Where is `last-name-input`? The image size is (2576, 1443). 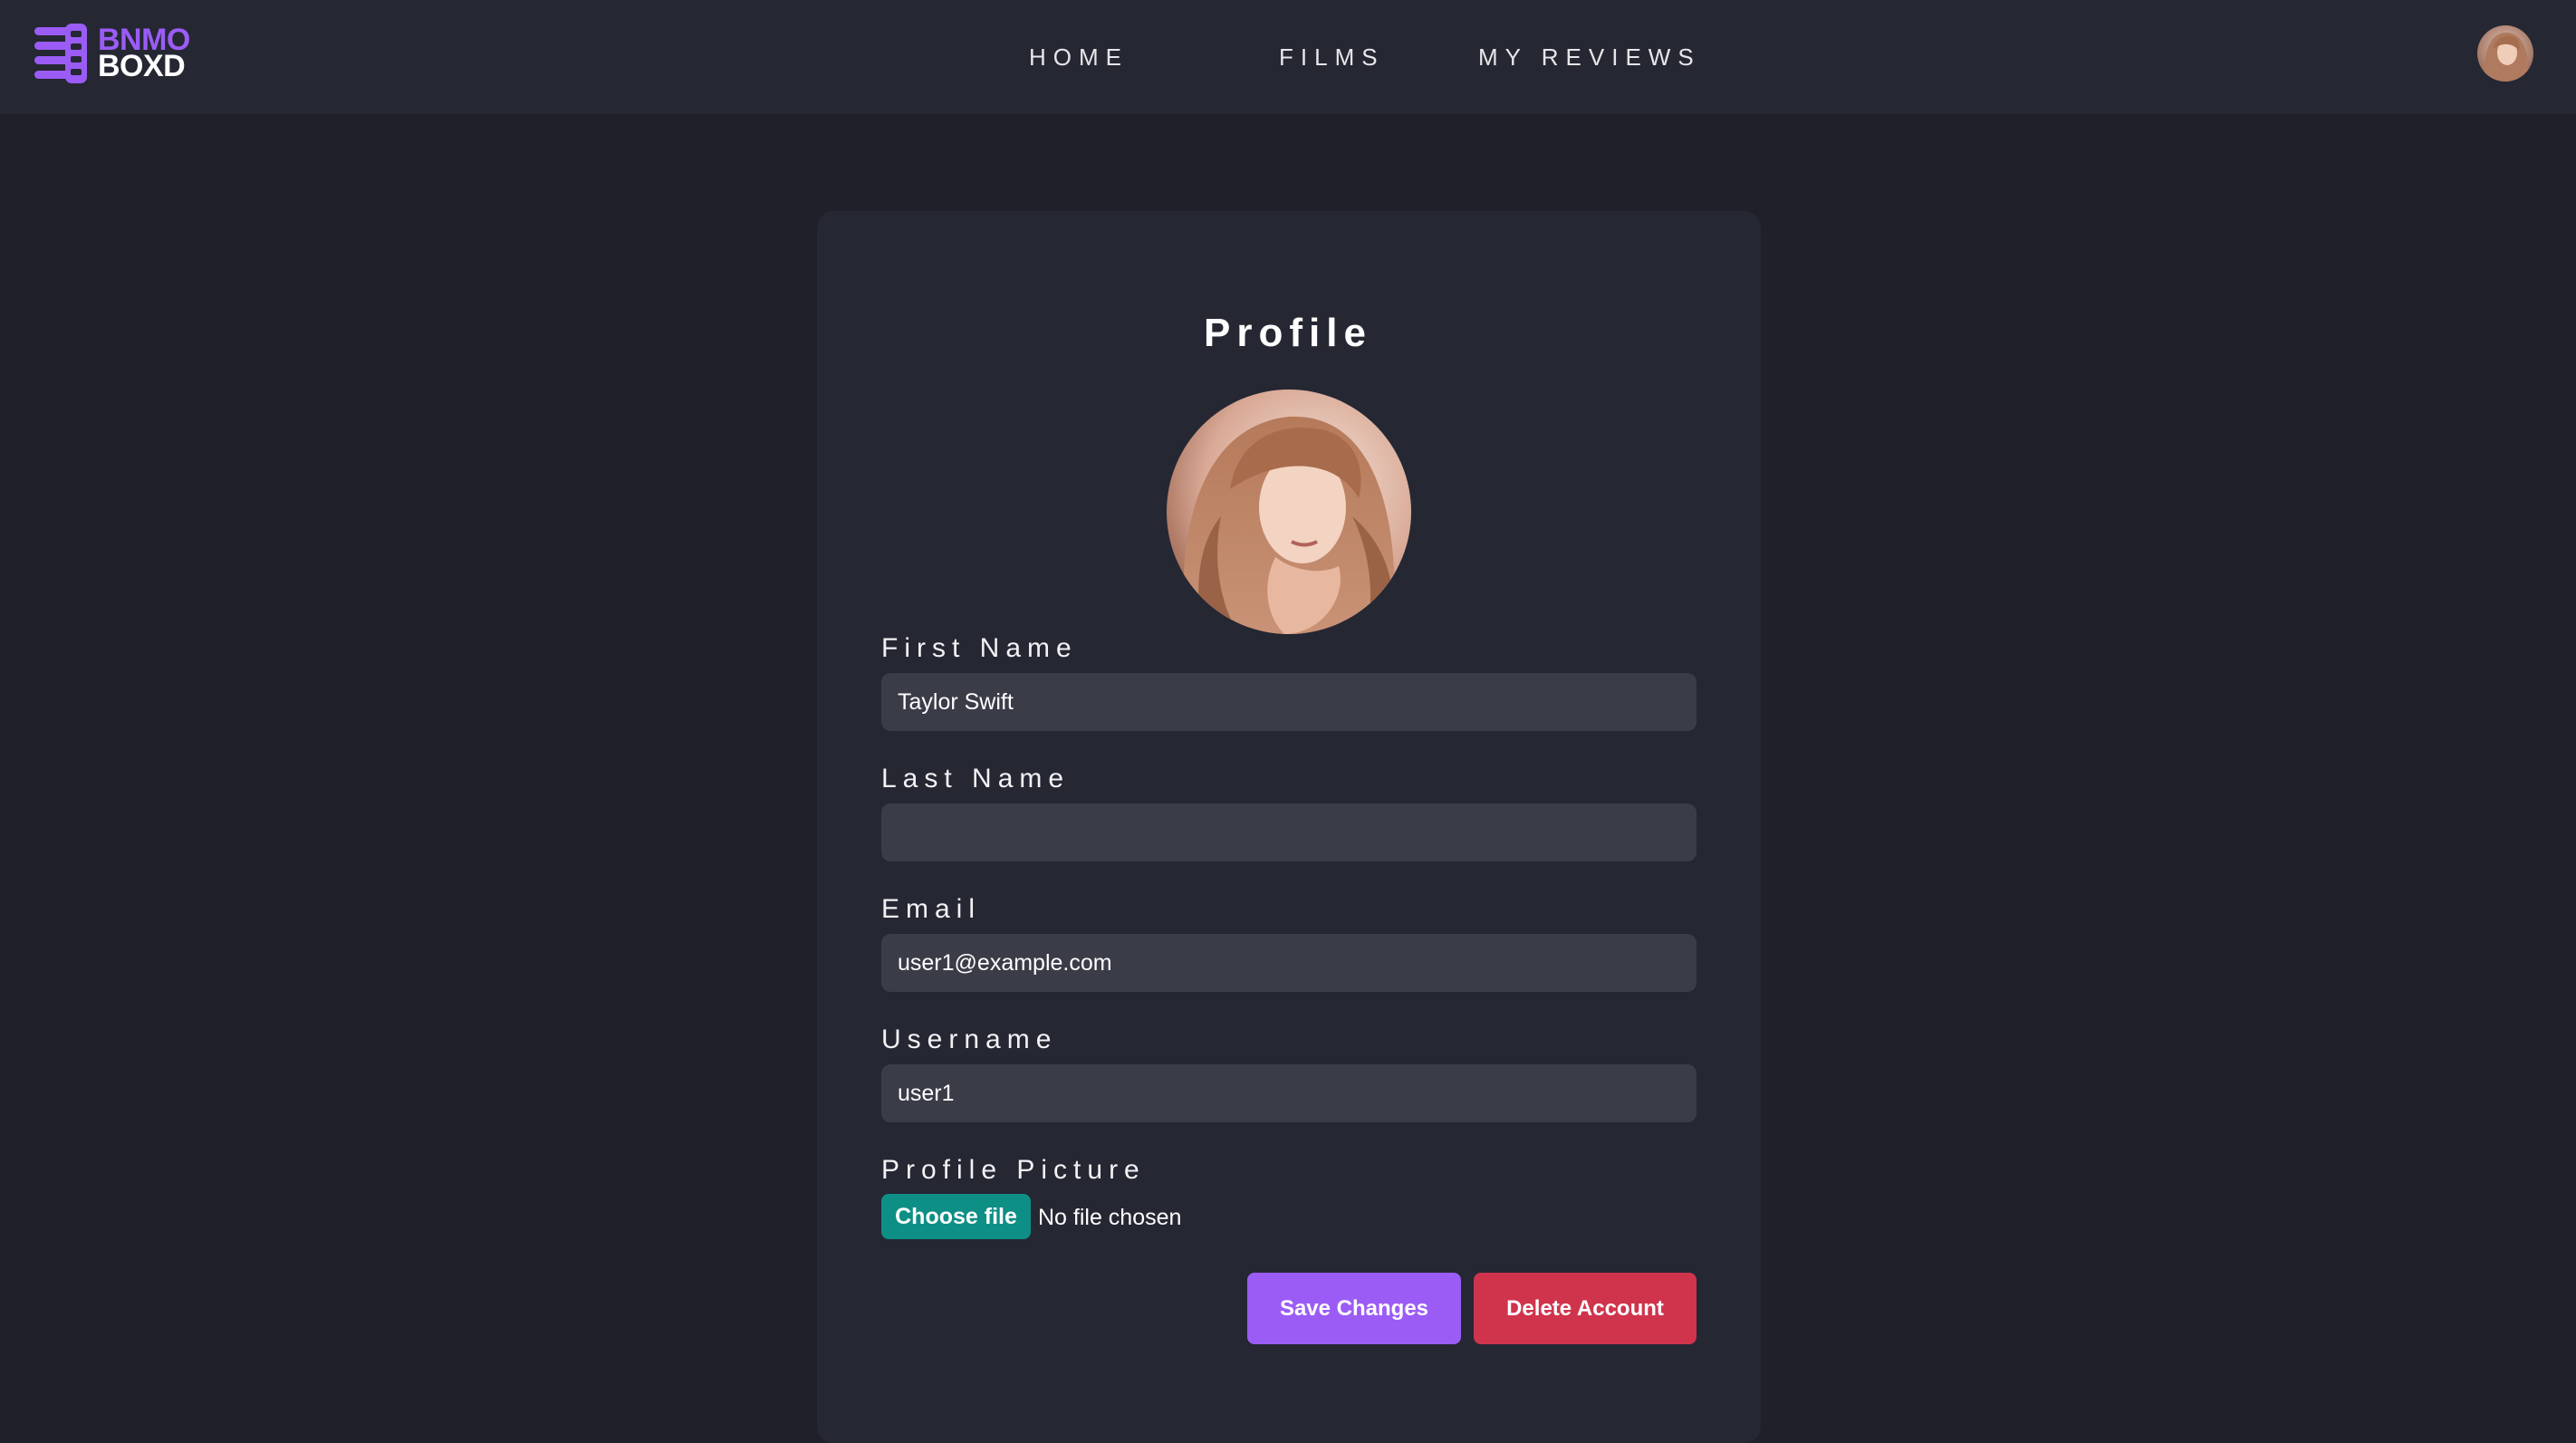 last-name-input is located at coordinates (1289, 832).